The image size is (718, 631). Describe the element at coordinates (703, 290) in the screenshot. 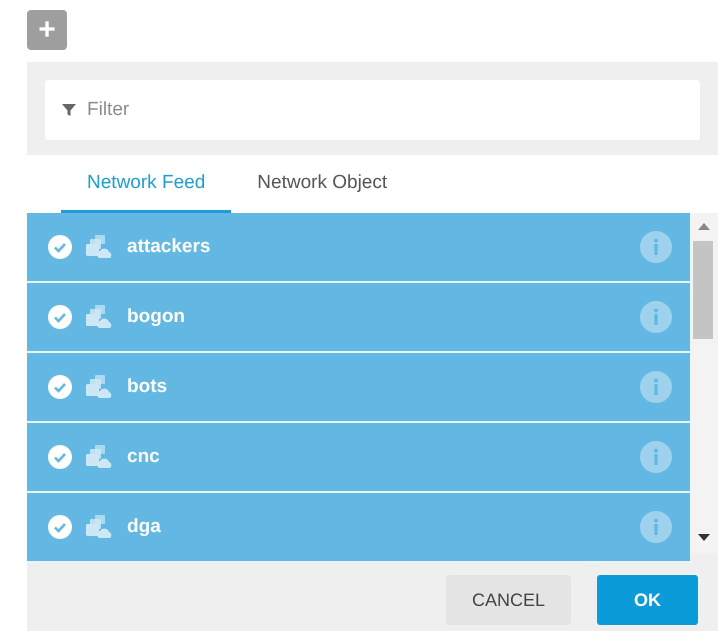

I see `scroll-thumb` at that location.